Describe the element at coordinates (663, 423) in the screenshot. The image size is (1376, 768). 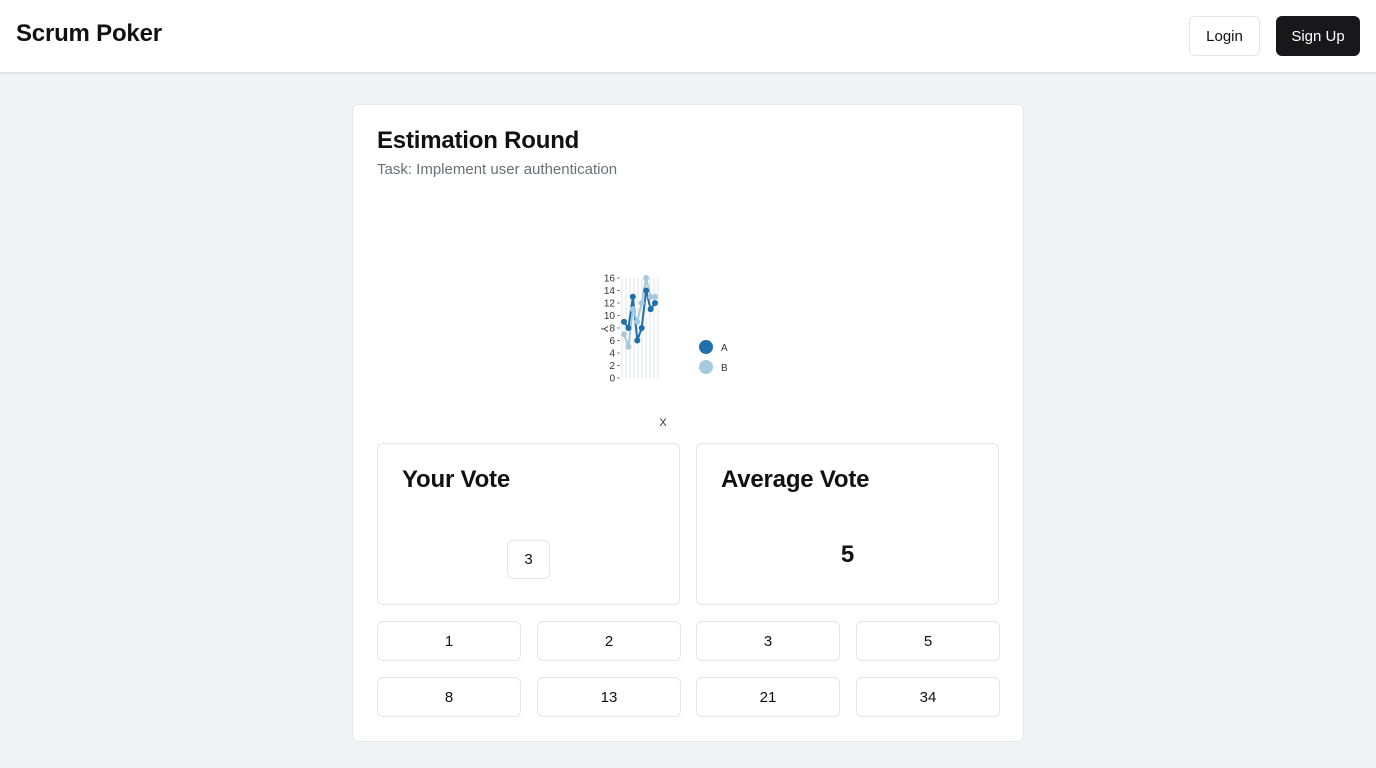
I see `chart-x-axis-label: X` at that location.